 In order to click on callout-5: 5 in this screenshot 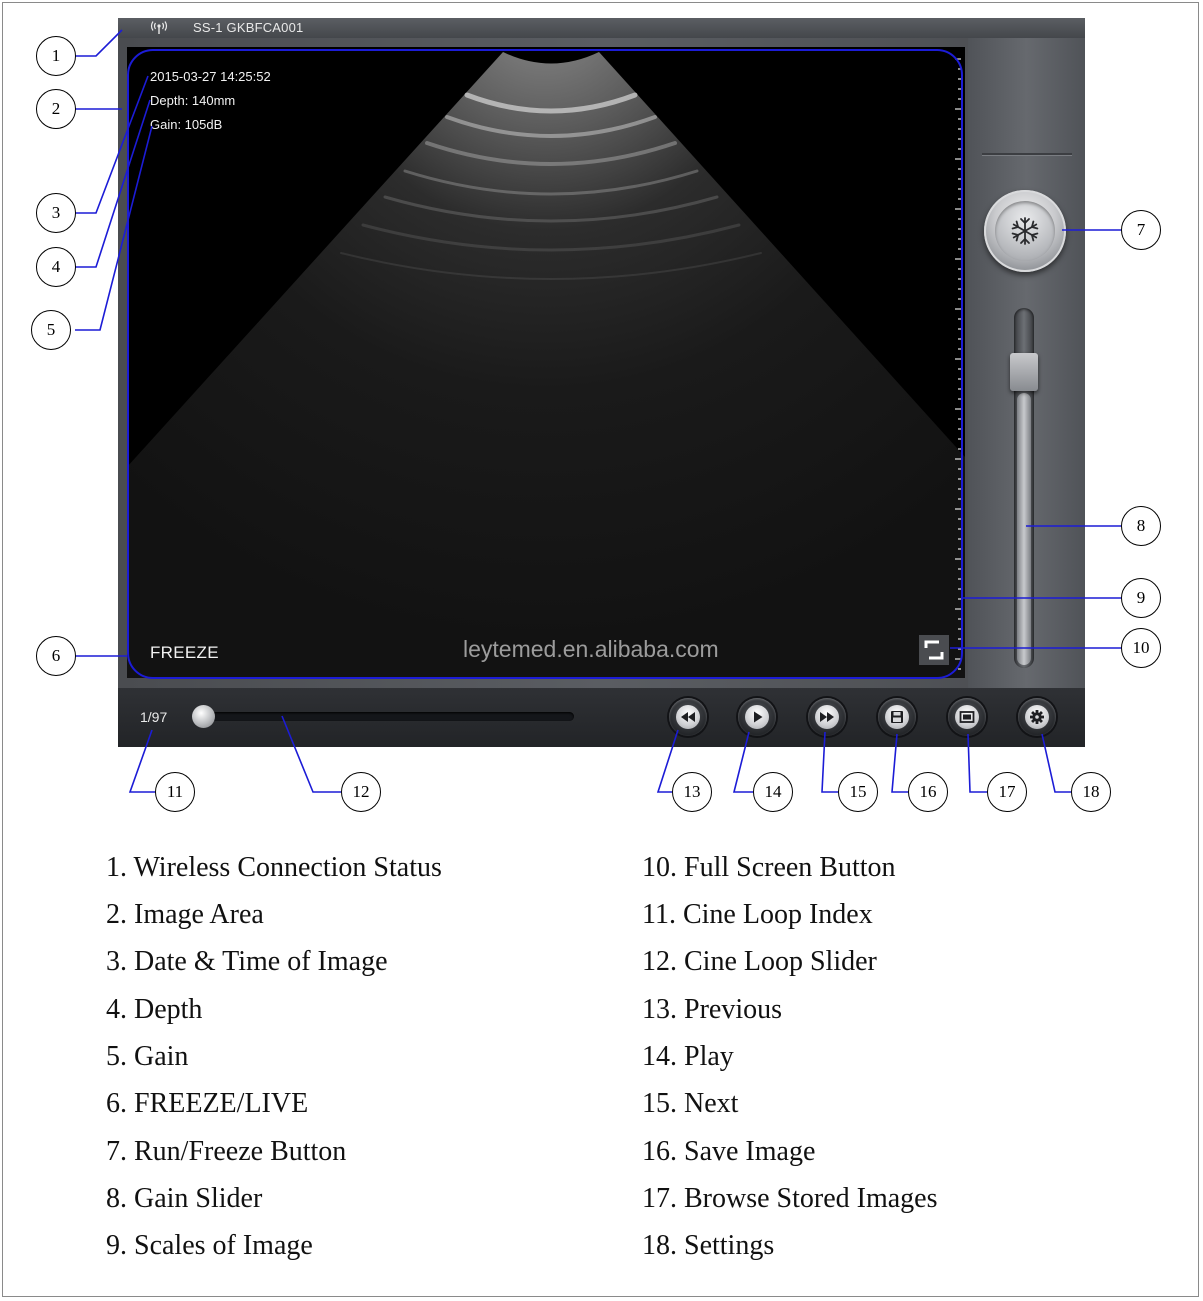, I will do `click(51, 330)`.